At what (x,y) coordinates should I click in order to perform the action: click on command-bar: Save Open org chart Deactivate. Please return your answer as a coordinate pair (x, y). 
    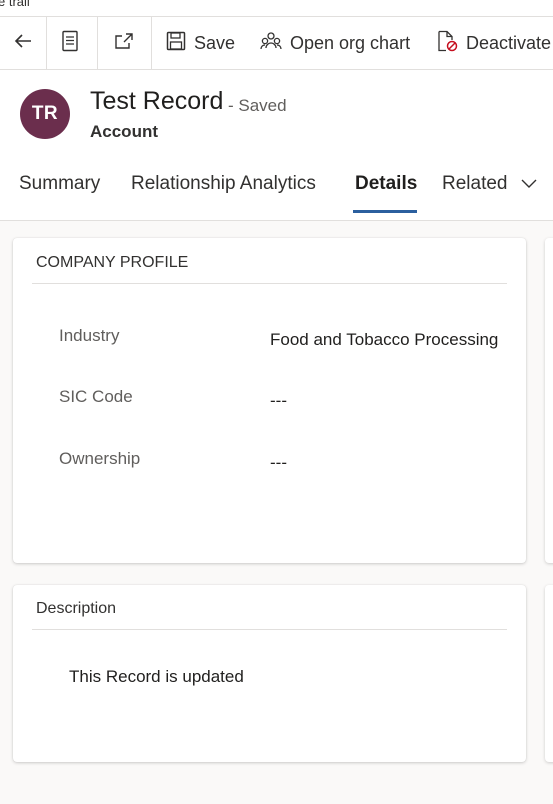
    Looking at the image, I should click on (276, 43).